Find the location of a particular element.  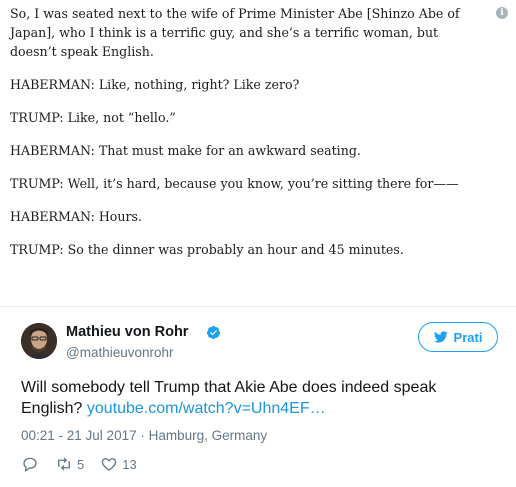

follow-button: Prati is located at coordinates (458, 337).